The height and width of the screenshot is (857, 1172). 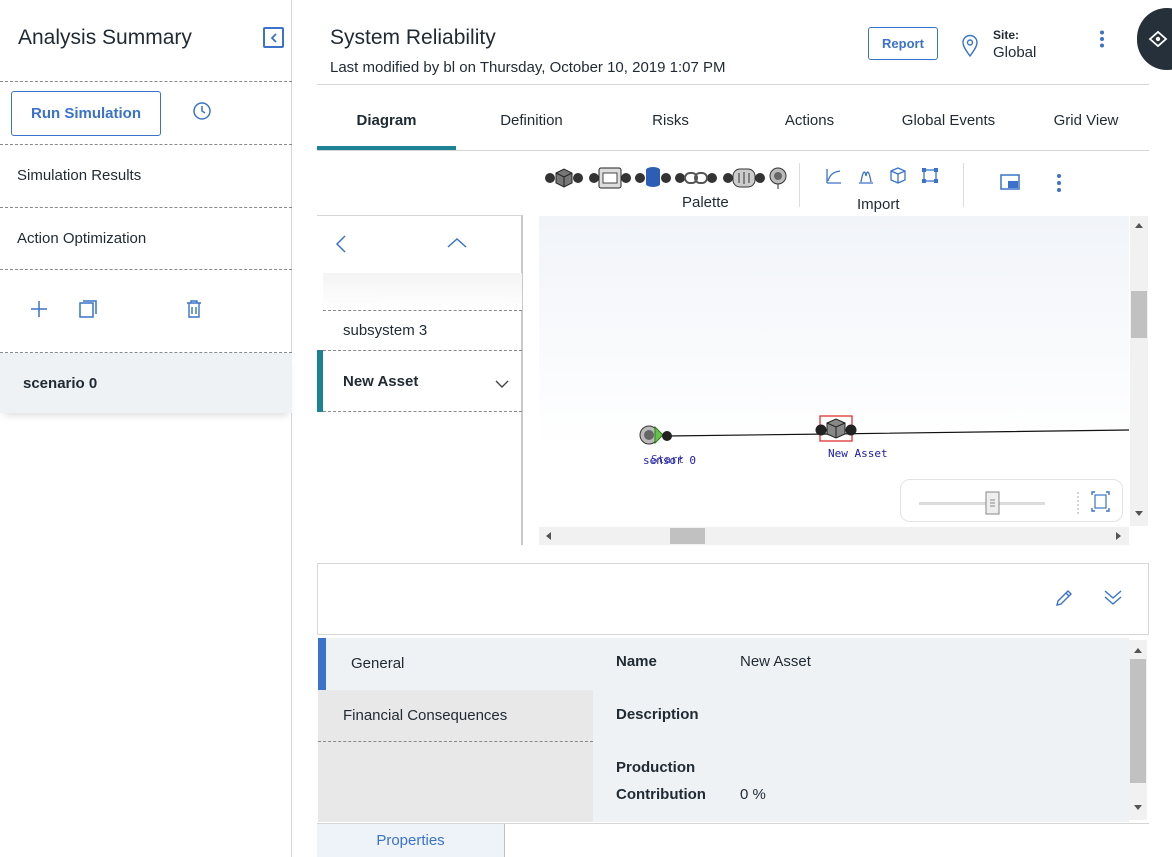 I want to click on site-value: Global, so click(x=1014, y=52).